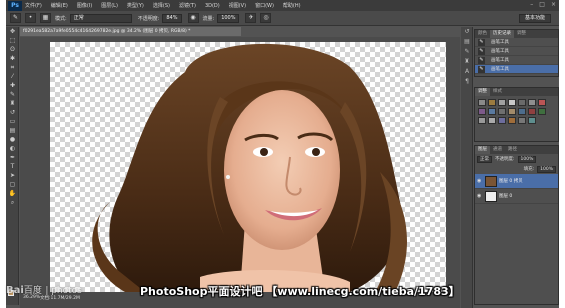 This screenshot has width=565, height=308. Describe the element at coordinates (172, 18) in the screenshot. I see `opacity-input: 84%` at that location.